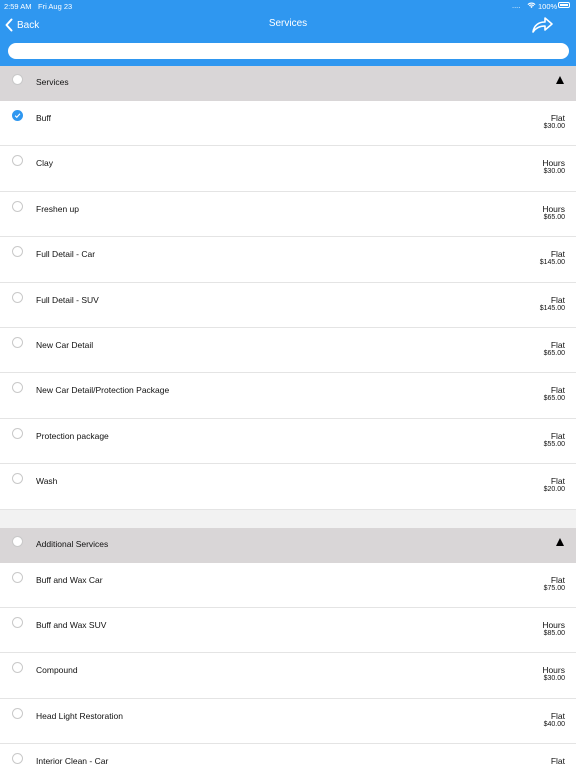 Image resolution: width=576 pixels, height=768 pixels. Describe the element at coordinates (52, 82) in the screenshot. I see `section-title: Services` at that location.